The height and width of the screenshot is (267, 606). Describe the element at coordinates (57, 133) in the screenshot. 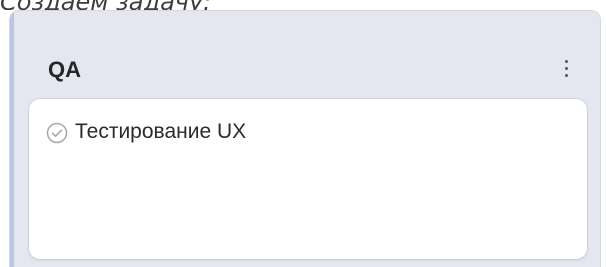

I see `check-circle-icon` at that location.